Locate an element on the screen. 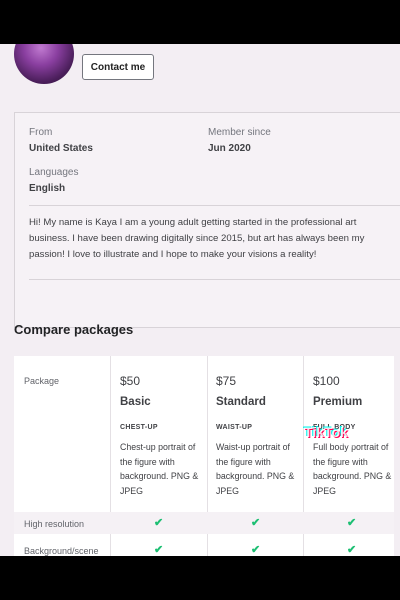  tier-price: $50 is located at coordinates (130, 381).